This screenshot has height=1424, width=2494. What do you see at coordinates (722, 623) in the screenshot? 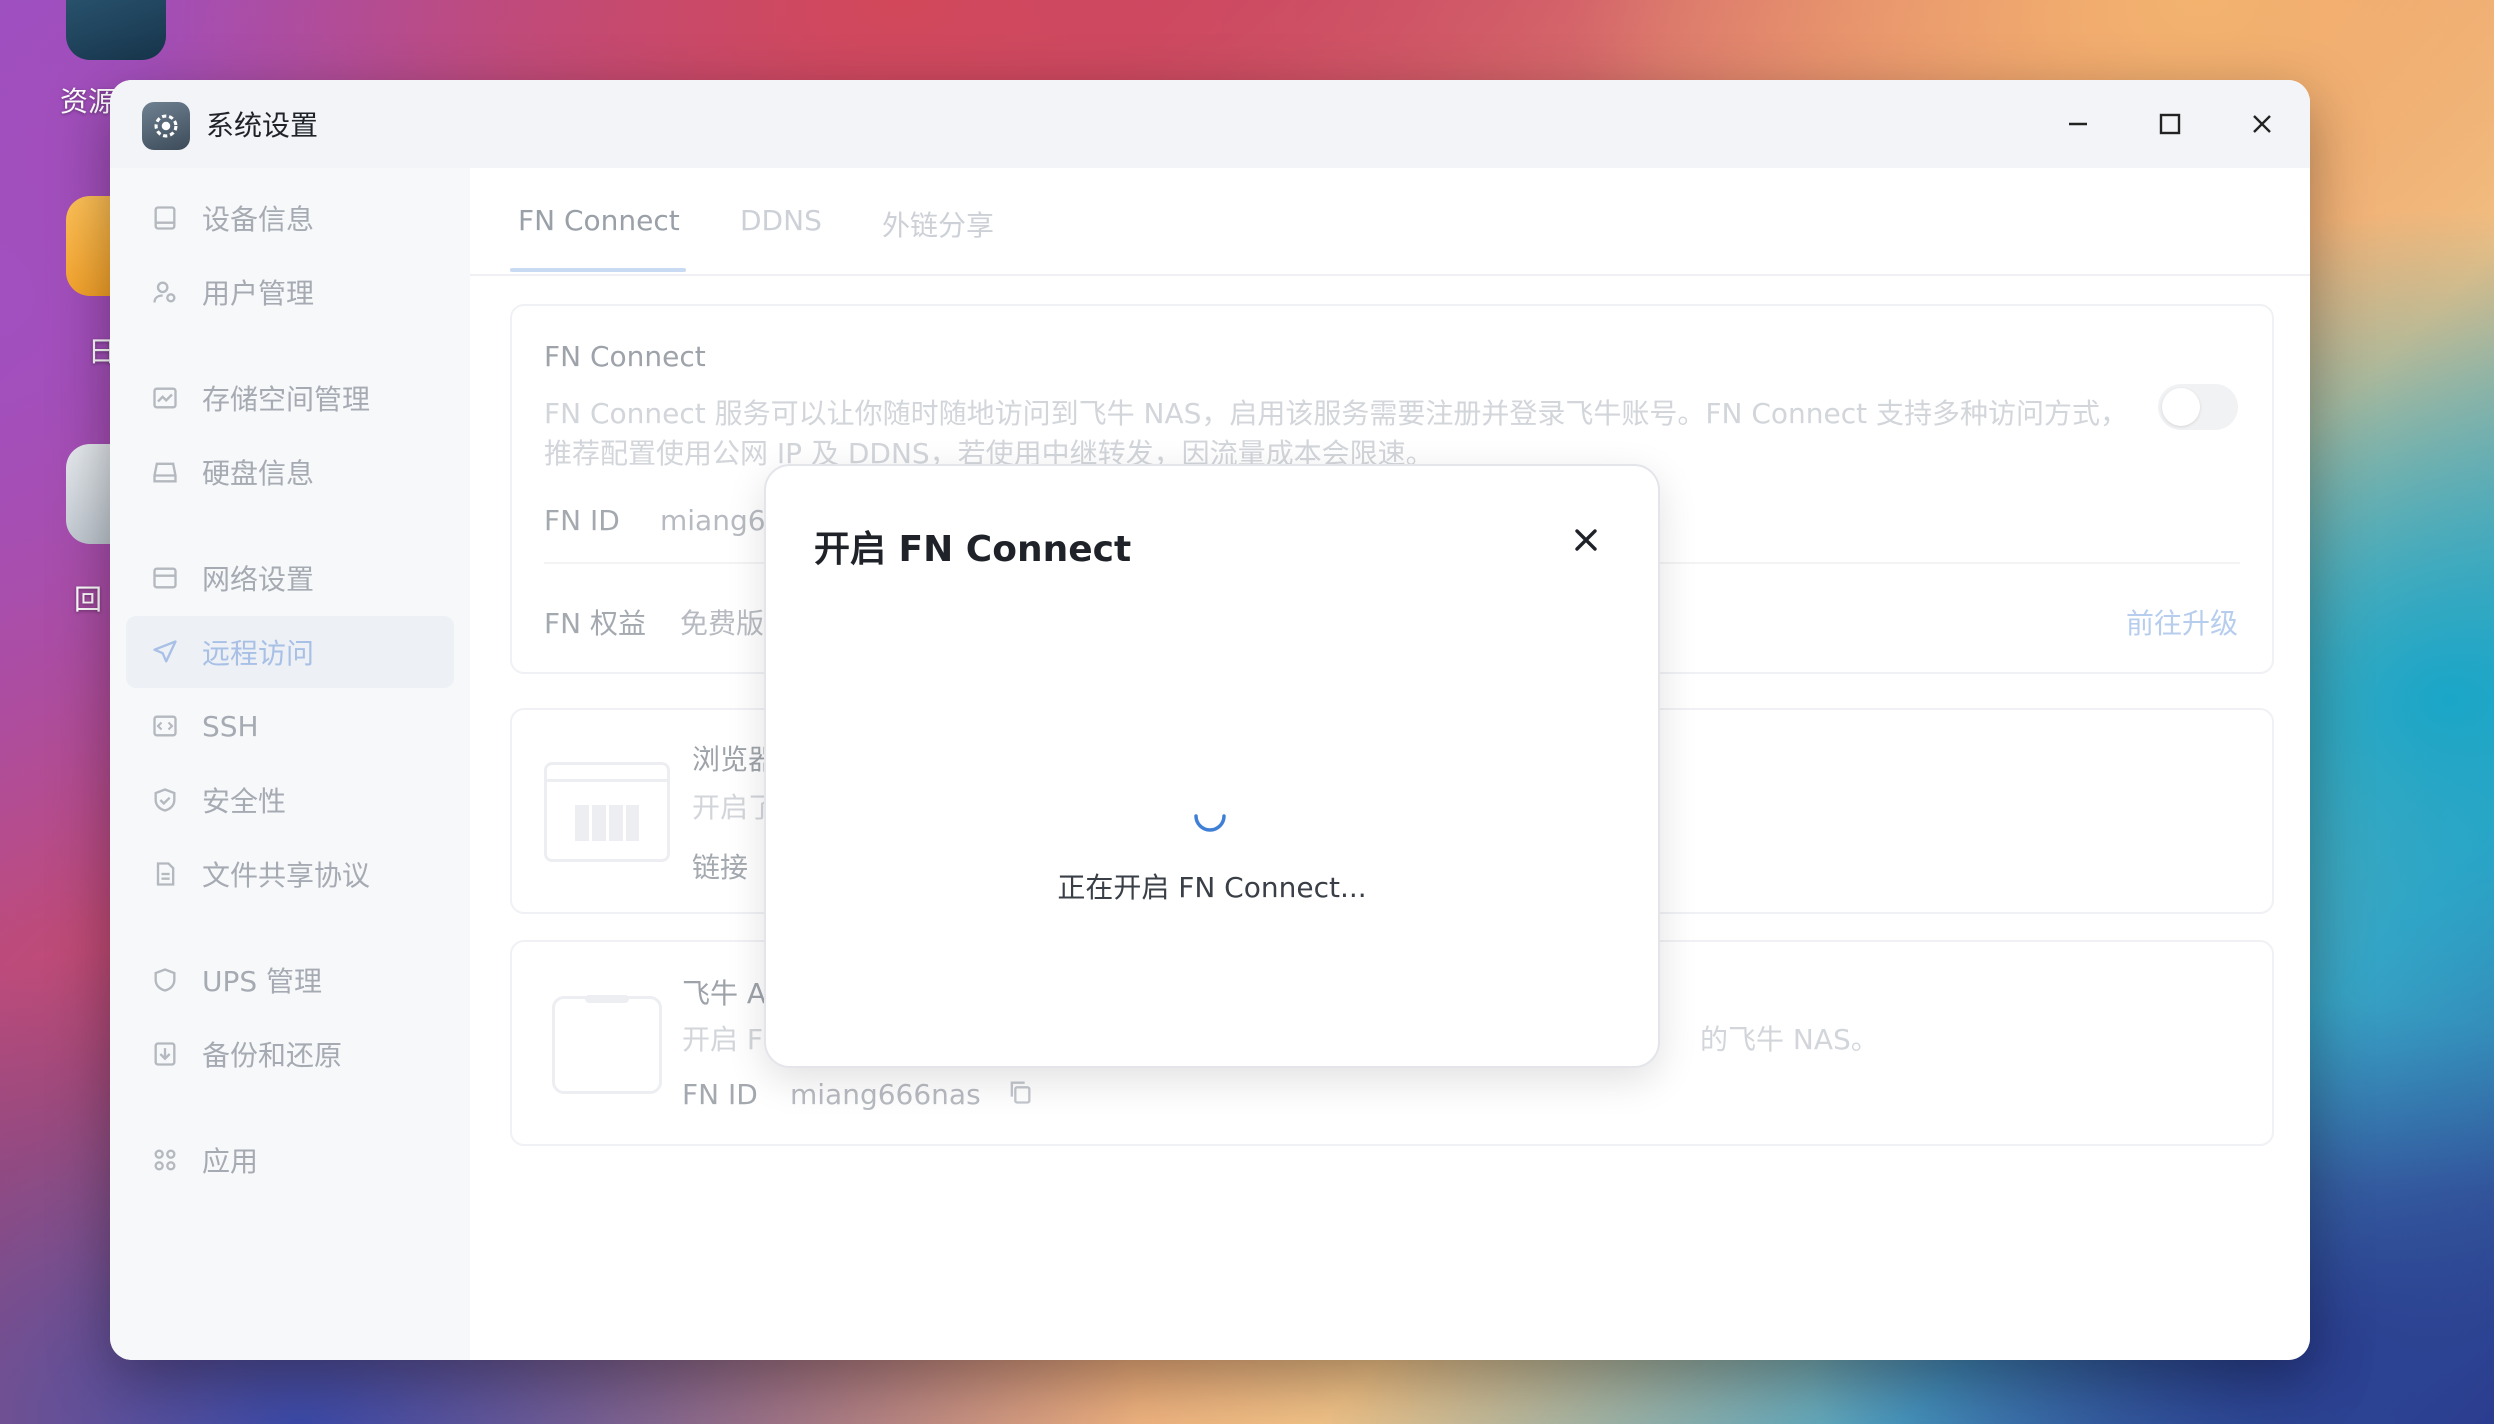
I see `fn-rights-value: 免费版` at bounding box center [722, 623].